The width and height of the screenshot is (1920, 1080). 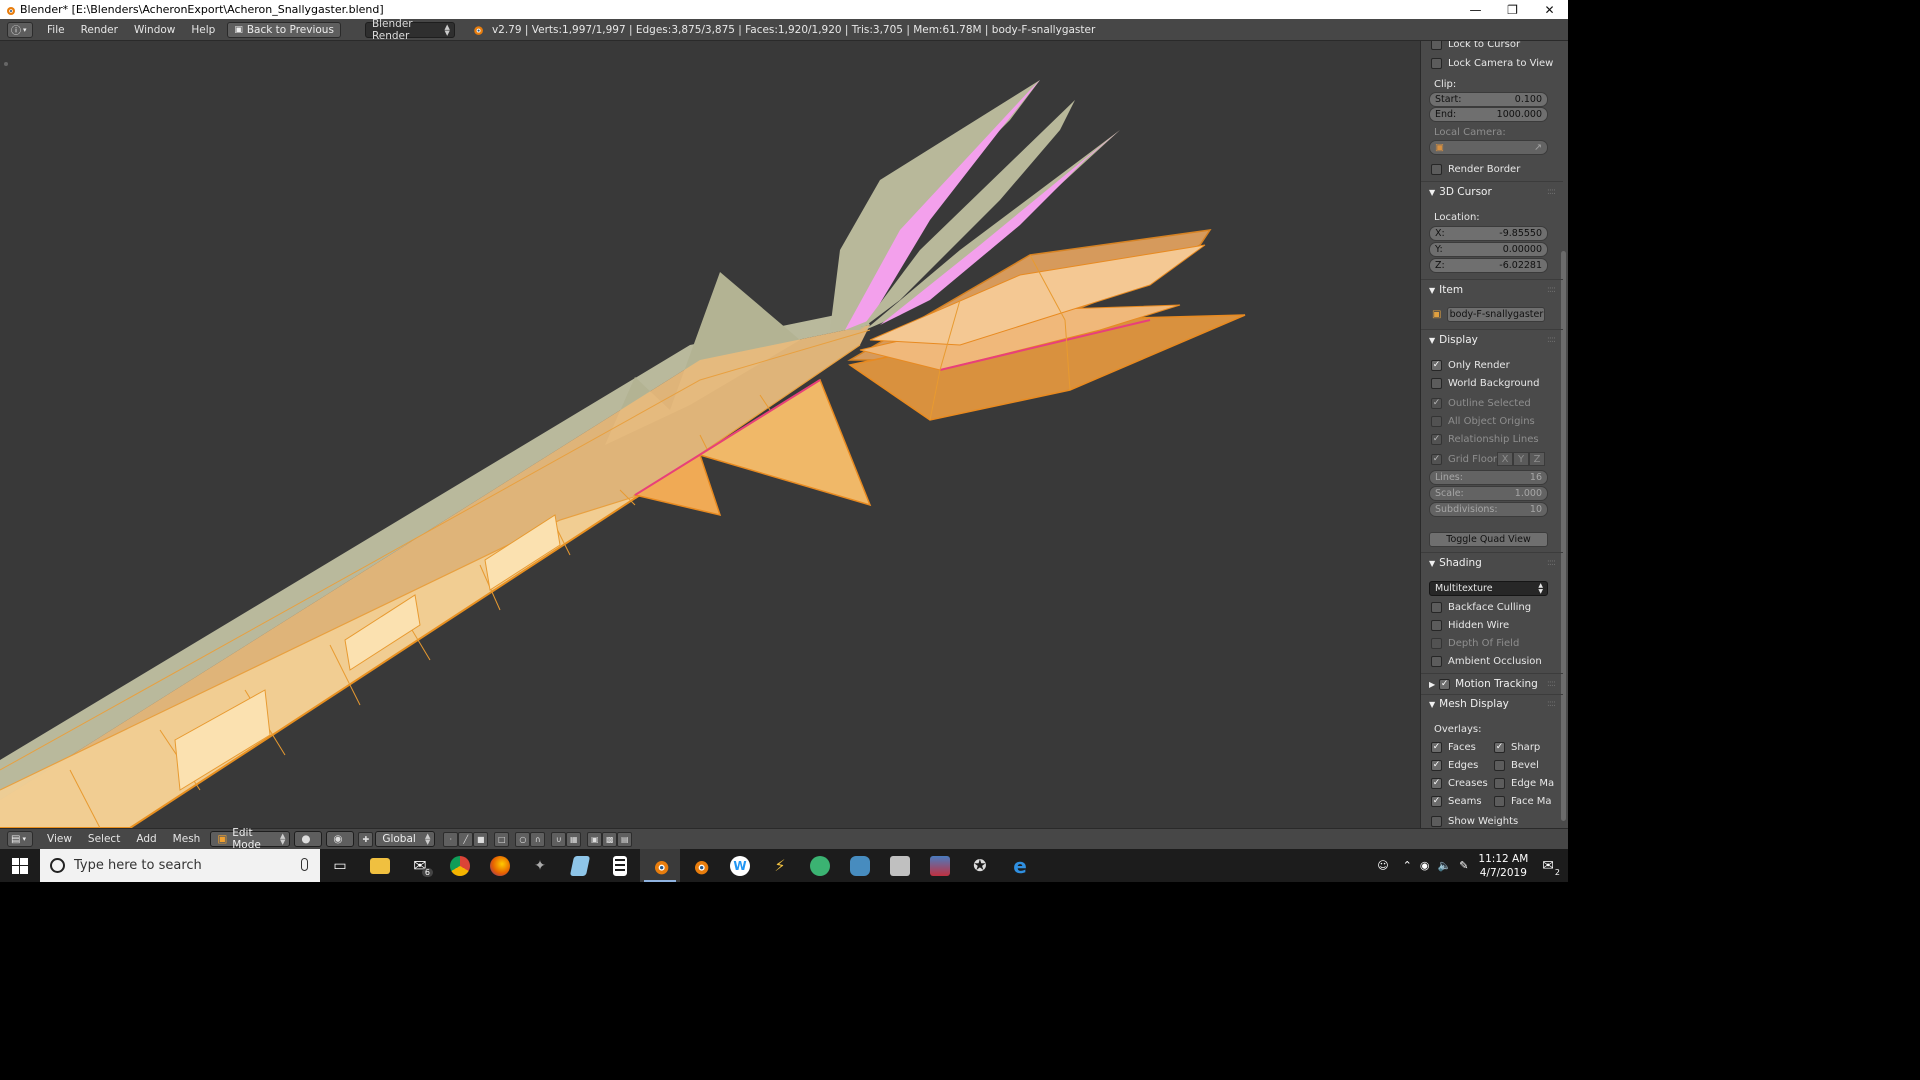 What do you see at coordinates (180, 865) in the screenshot?
I see `taskbar-search-box: Type here to search` at bounding box center [180, 865].